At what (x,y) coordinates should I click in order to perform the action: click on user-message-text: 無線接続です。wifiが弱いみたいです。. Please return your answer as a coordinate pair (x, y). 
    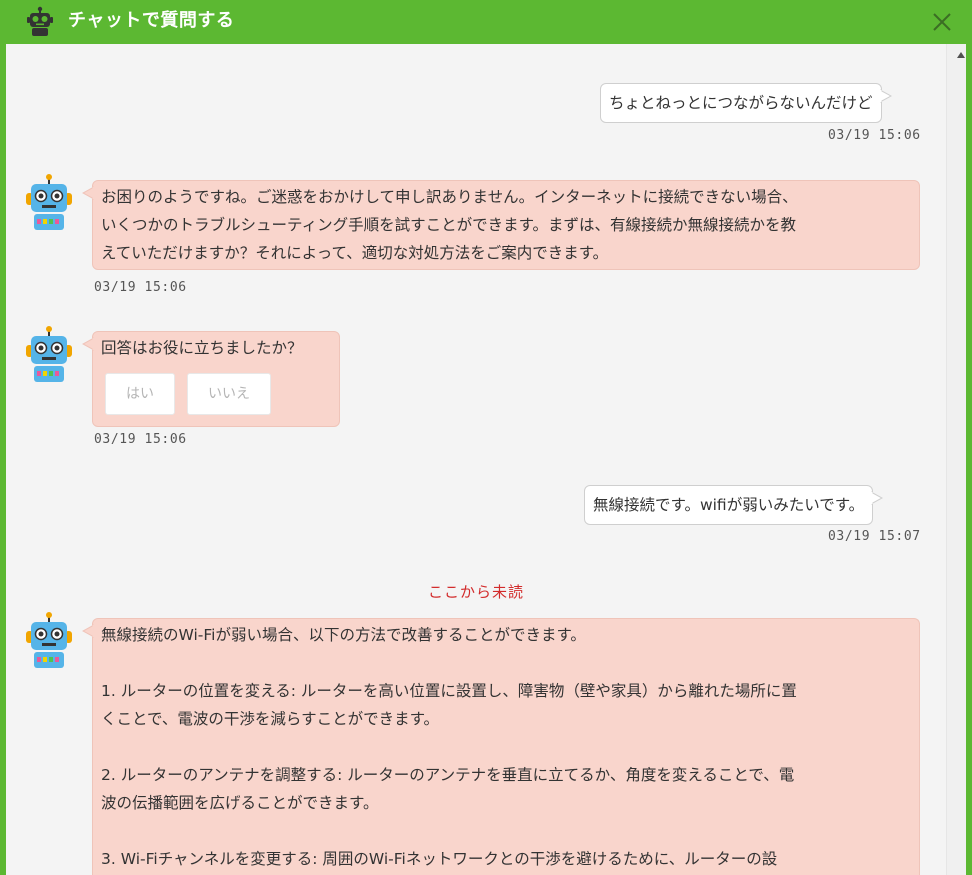
    Looking at the image, I should click on (729, 505).